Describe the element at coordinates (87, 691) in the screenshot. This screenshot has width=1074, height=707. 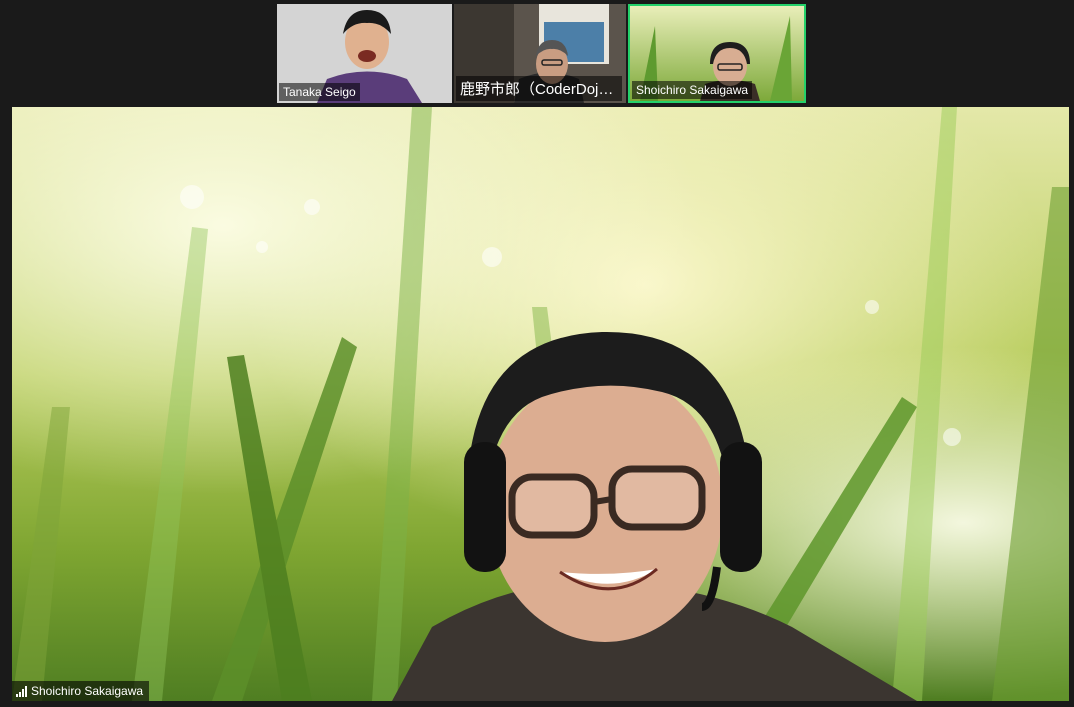
I see `main-speaker-name: Shoichiro Sakaigawa` at that location.